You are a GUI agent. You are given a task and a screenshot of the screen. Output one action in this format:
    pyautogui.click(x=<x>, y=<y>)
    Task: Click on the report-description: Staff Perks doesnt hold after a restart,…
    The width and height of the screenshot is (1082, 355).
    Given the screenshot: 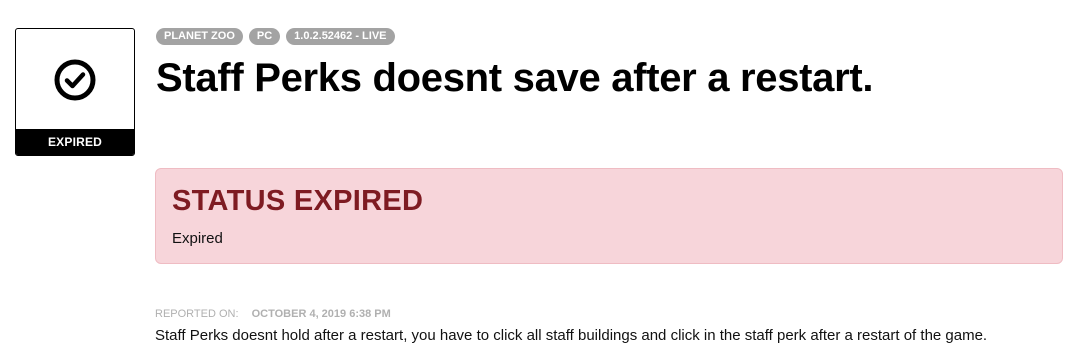 What is the action you would take?
    pyautogui.click(x=571, y=335)
    